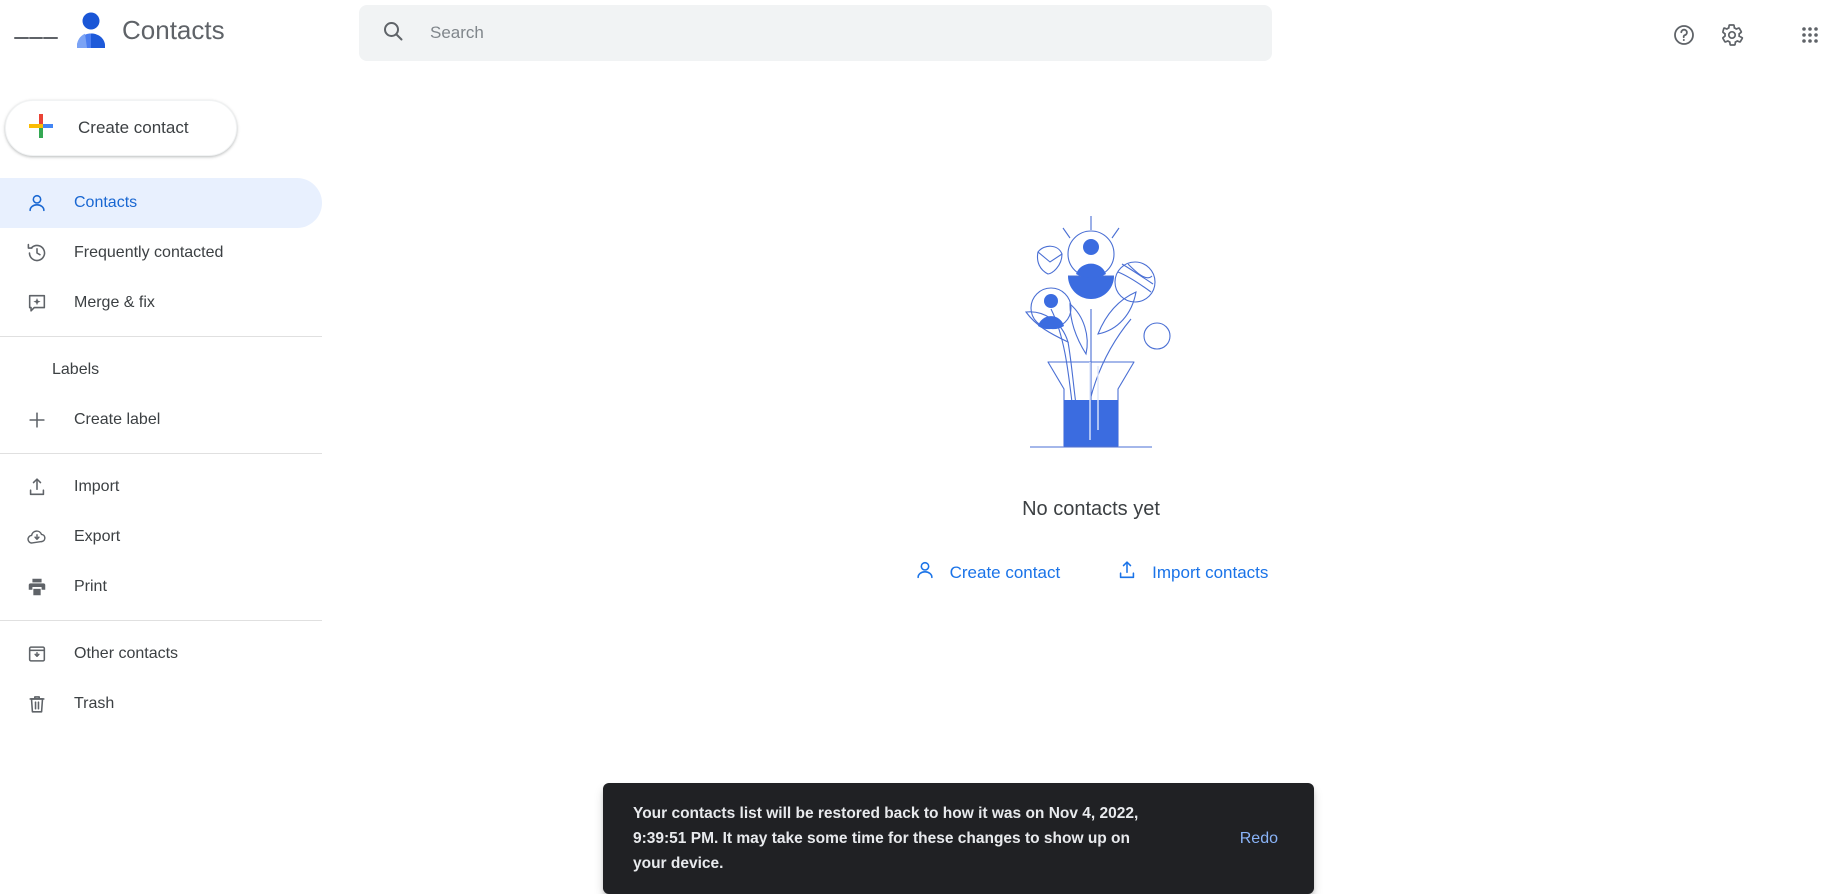  Describe the element at coordinates (161, 487) in the screenshot. I see `sidebar-item-import: Import` at that location.